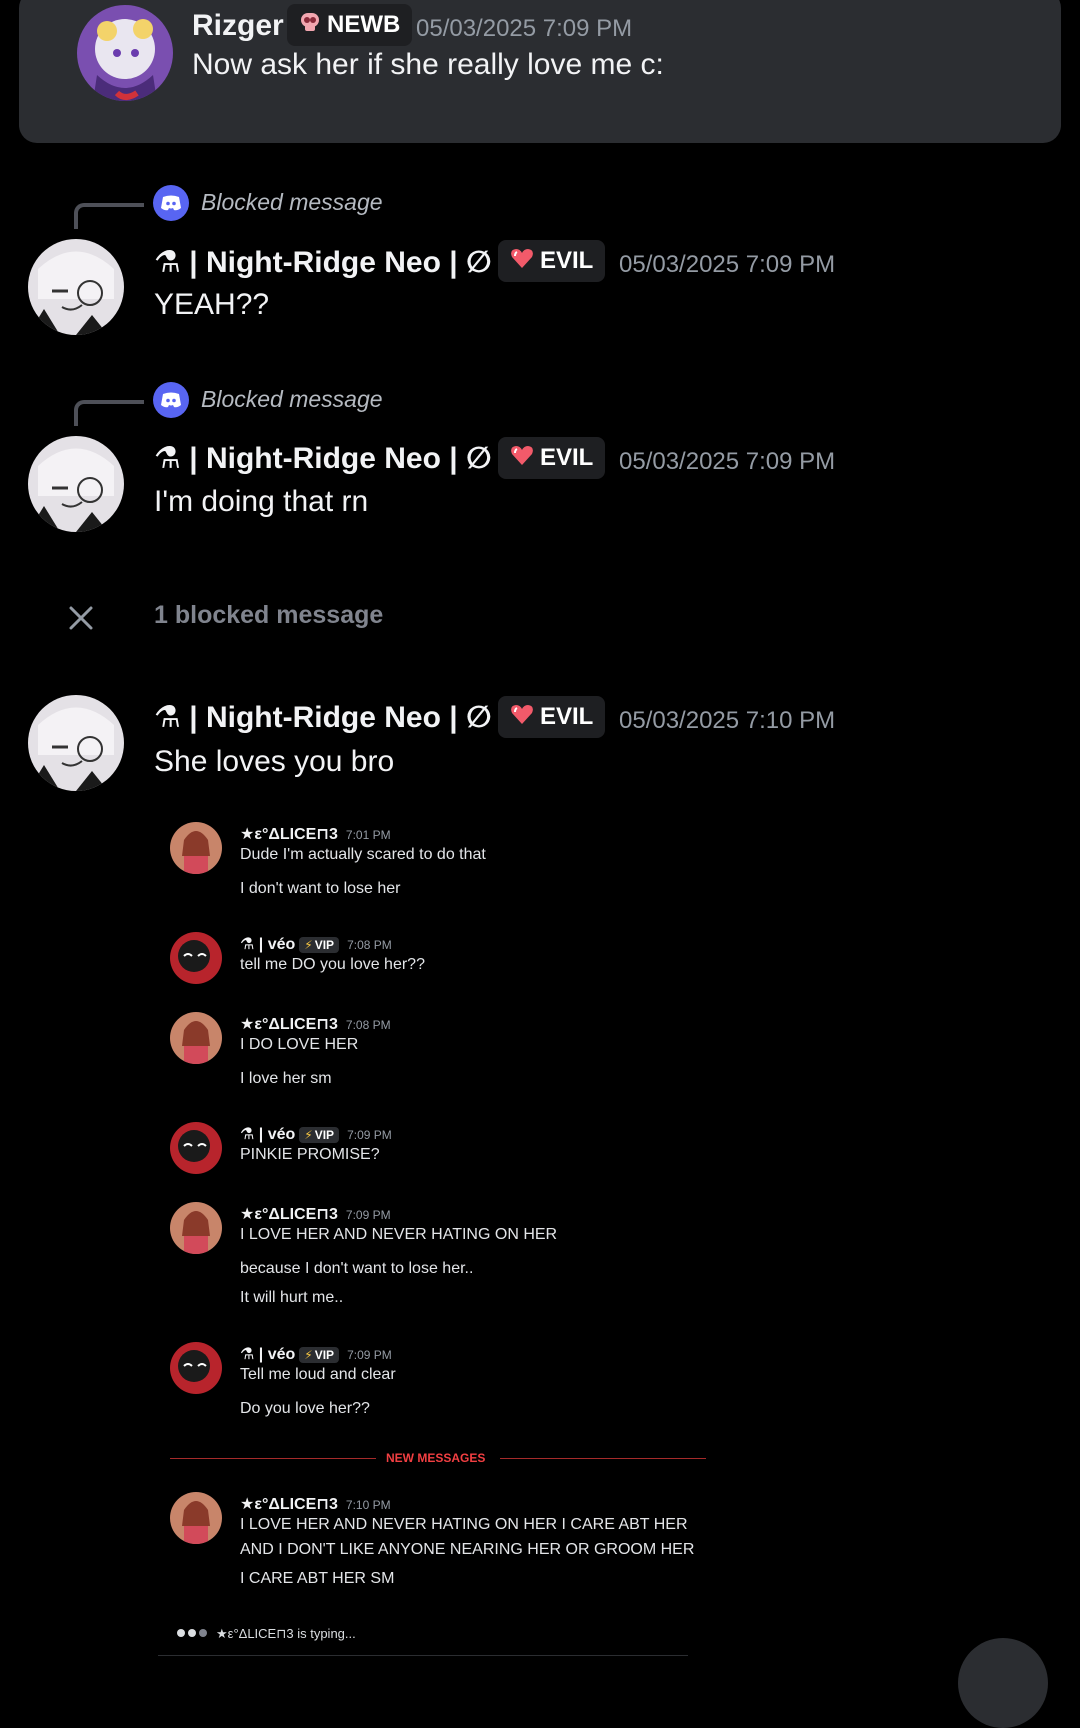 Image resolution: width=1080 pixels, height=1728 pixels. What do you see at coordinates (363, 854) in the screenshot?
I see `embedded-text: Dude I'm actually scared to do that` at bounding box center [363, 854].